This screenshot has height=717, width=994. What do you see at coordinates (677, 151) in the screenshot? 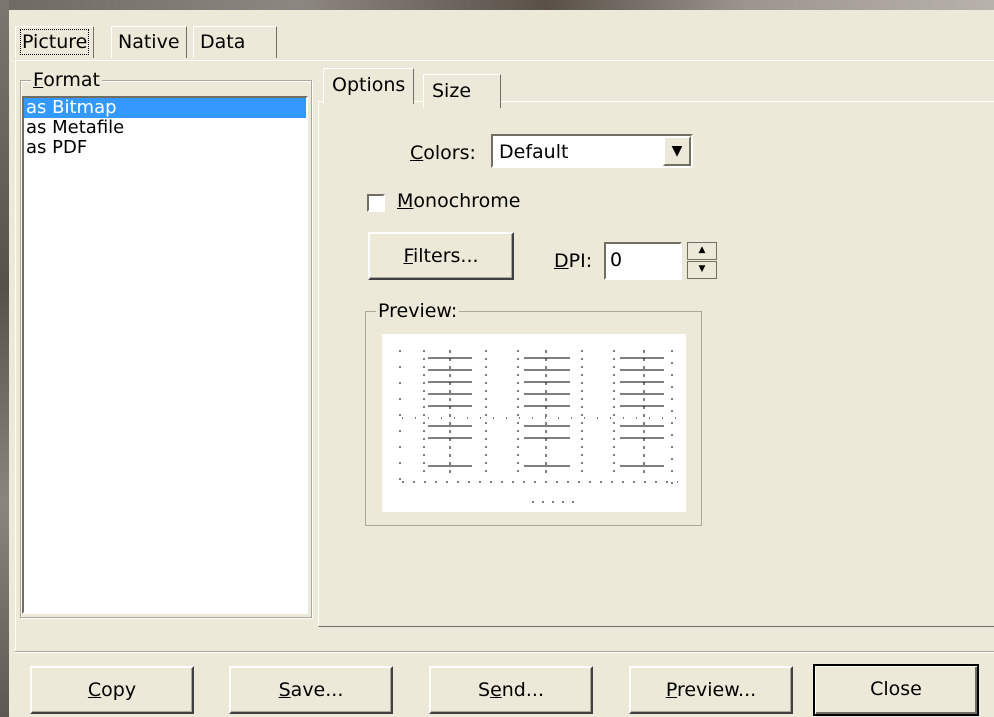
I see `chevron-down-icon: ▼` at bounding box center [677, 151].